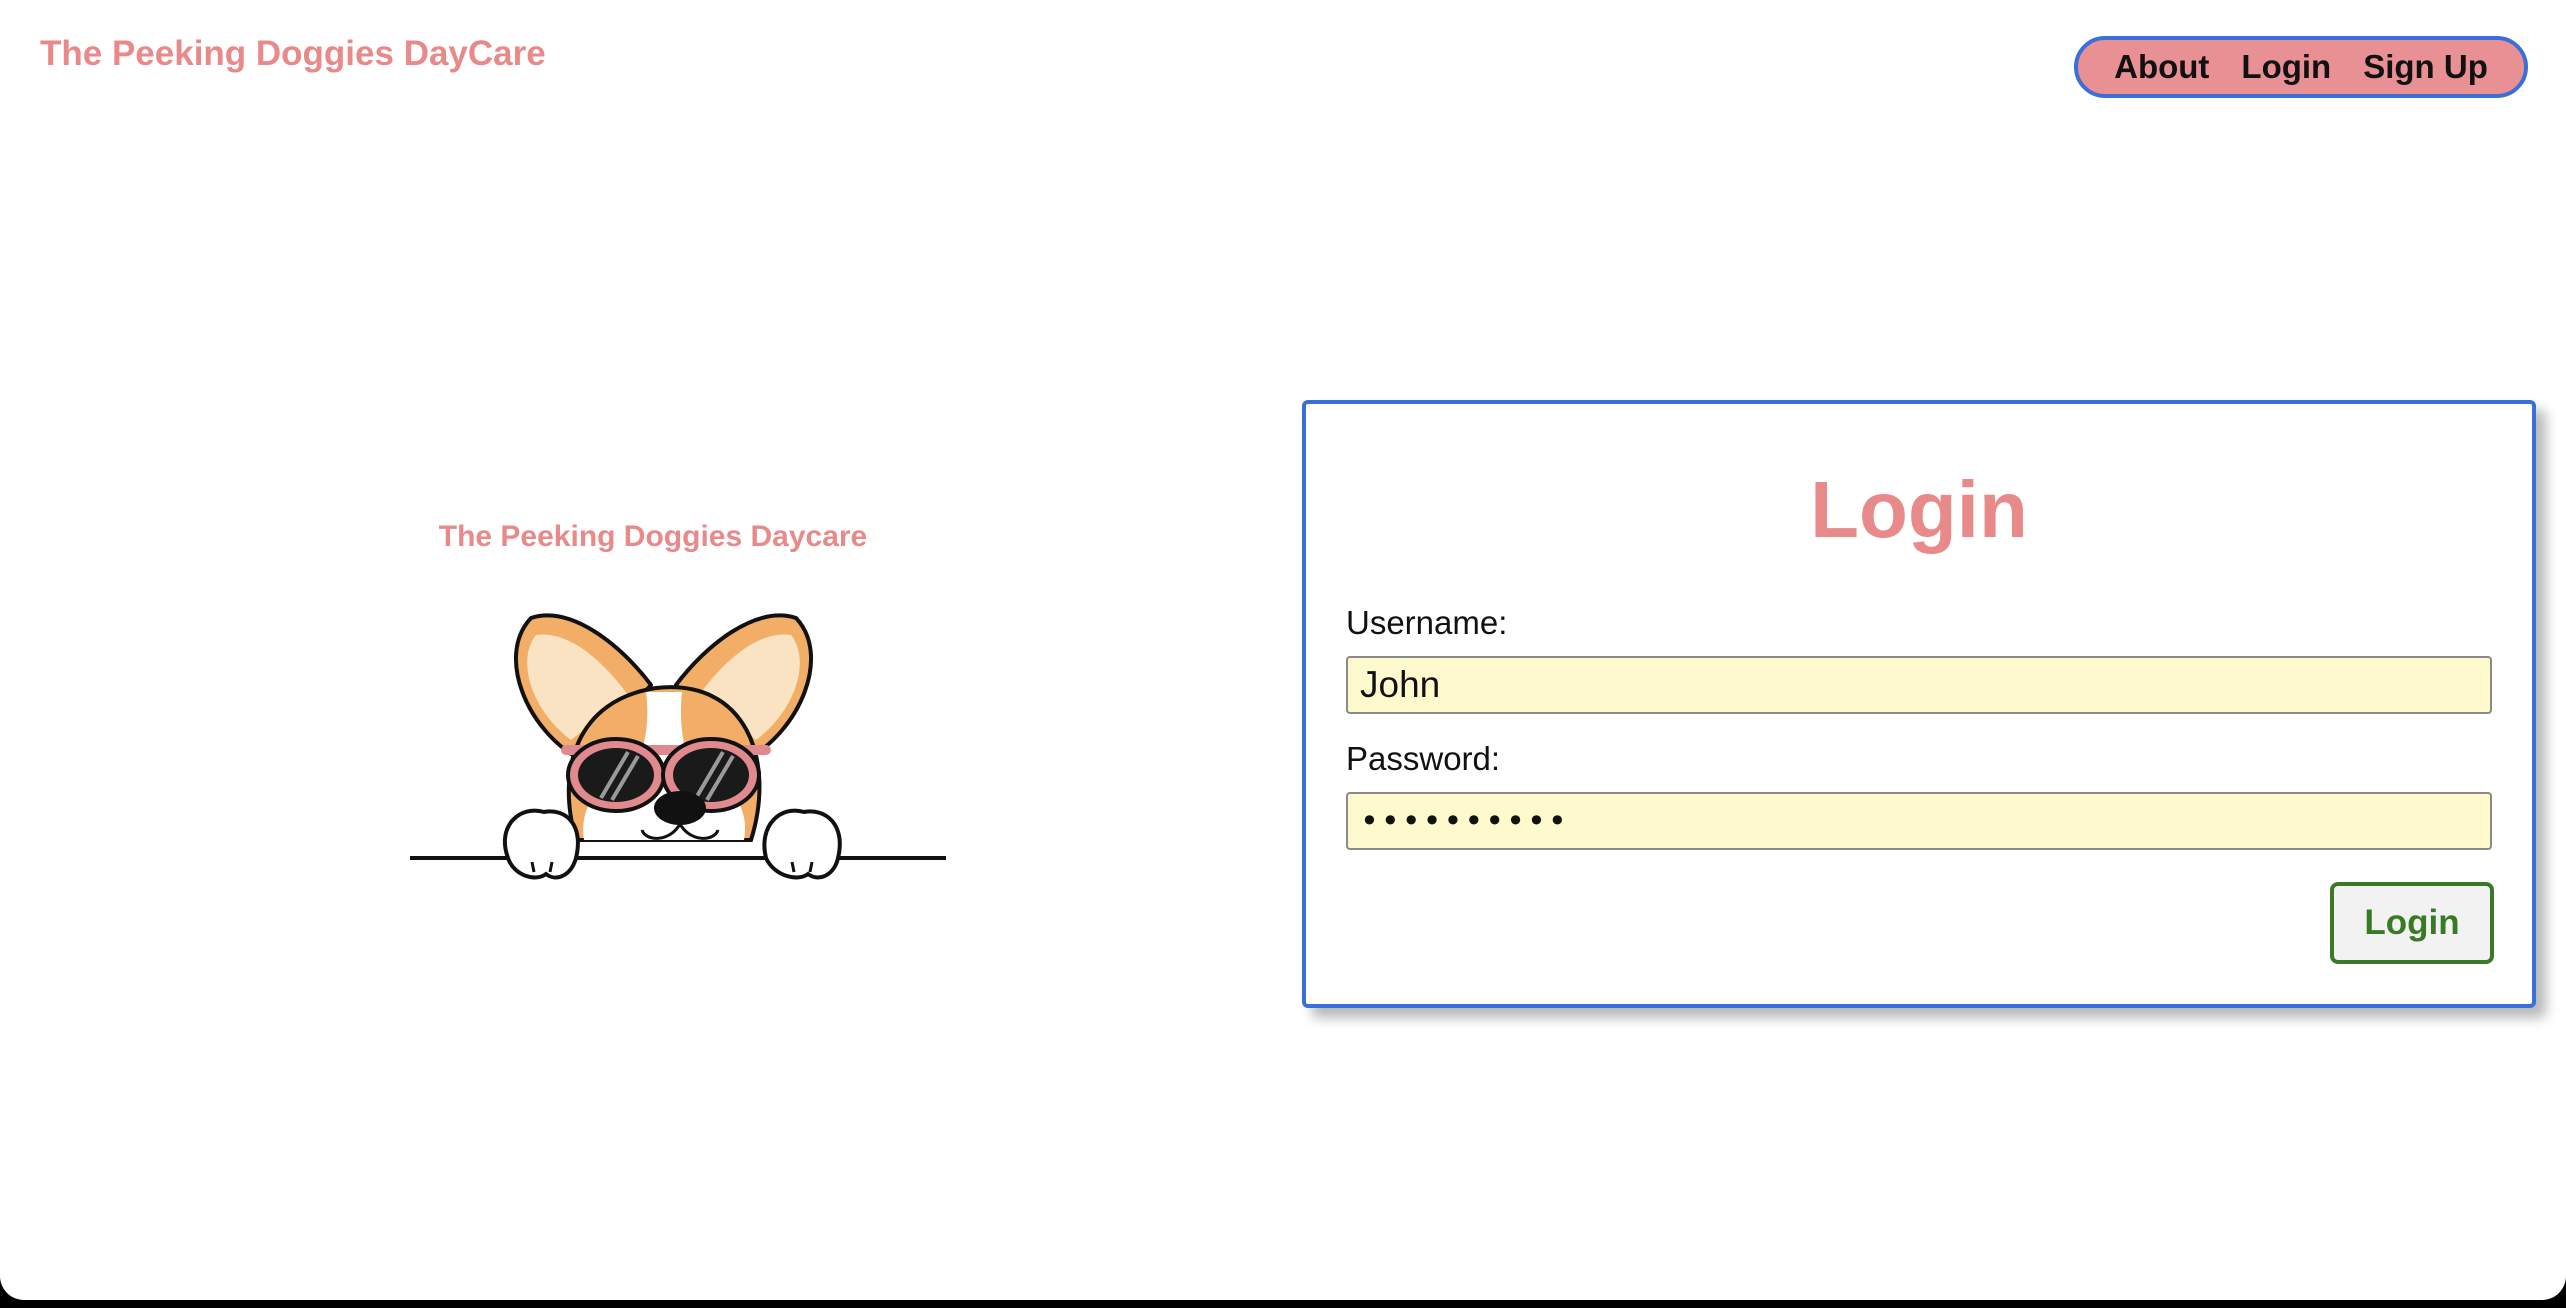 This screenshot has width=2566, height=1308. What do you see at coordinates (293, 54) in the screenshot?
I see `site-brand-link: The Peeking Doggies DayCare` at bounding box center [293, 54].